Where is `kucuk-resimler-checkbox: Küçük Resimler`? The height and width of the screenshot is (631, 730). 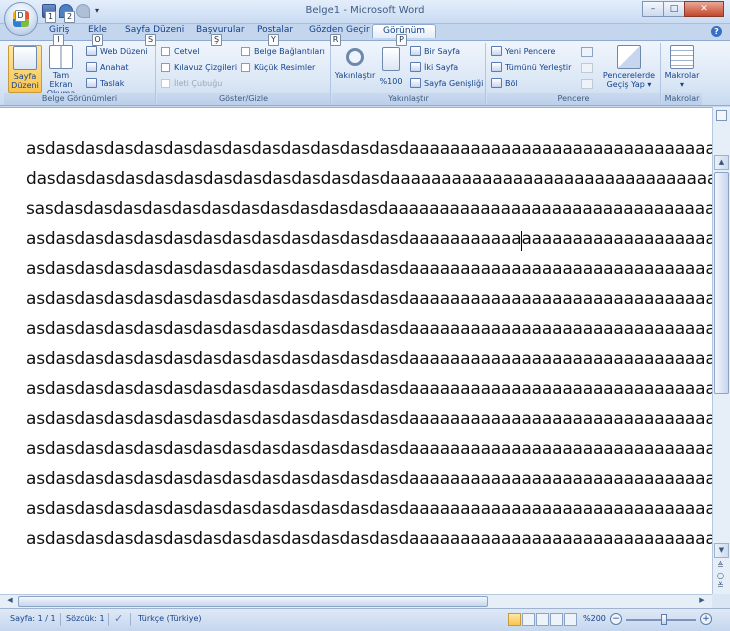
kucuk-resimler-checkbox: Küçük Resimler is located at coordinates (278, 68).